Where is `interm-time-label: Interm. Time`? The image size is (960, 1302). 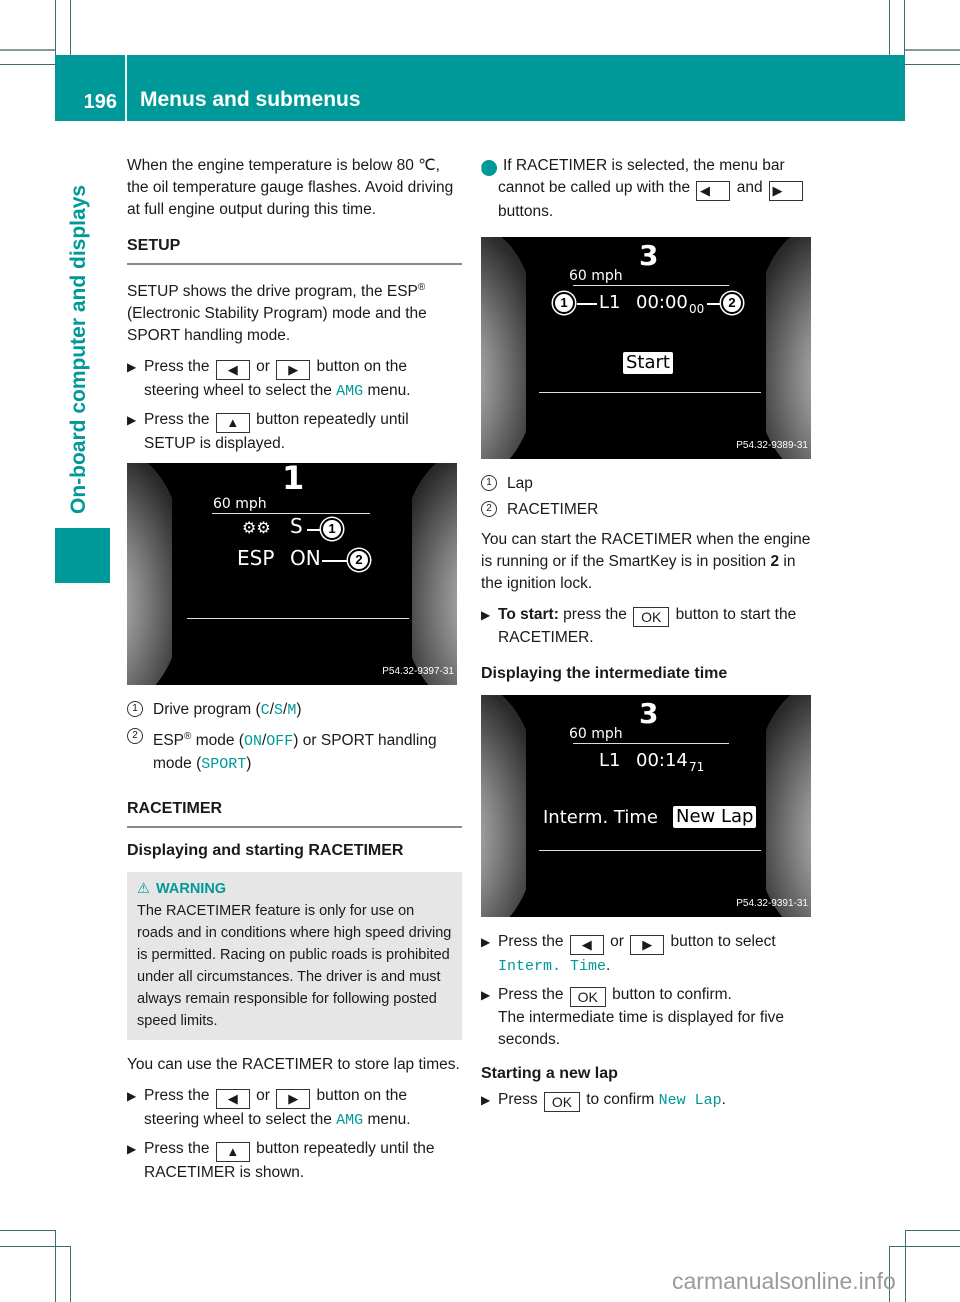
interm-time-label: Interm. Time is located at coordinates (552, 966).